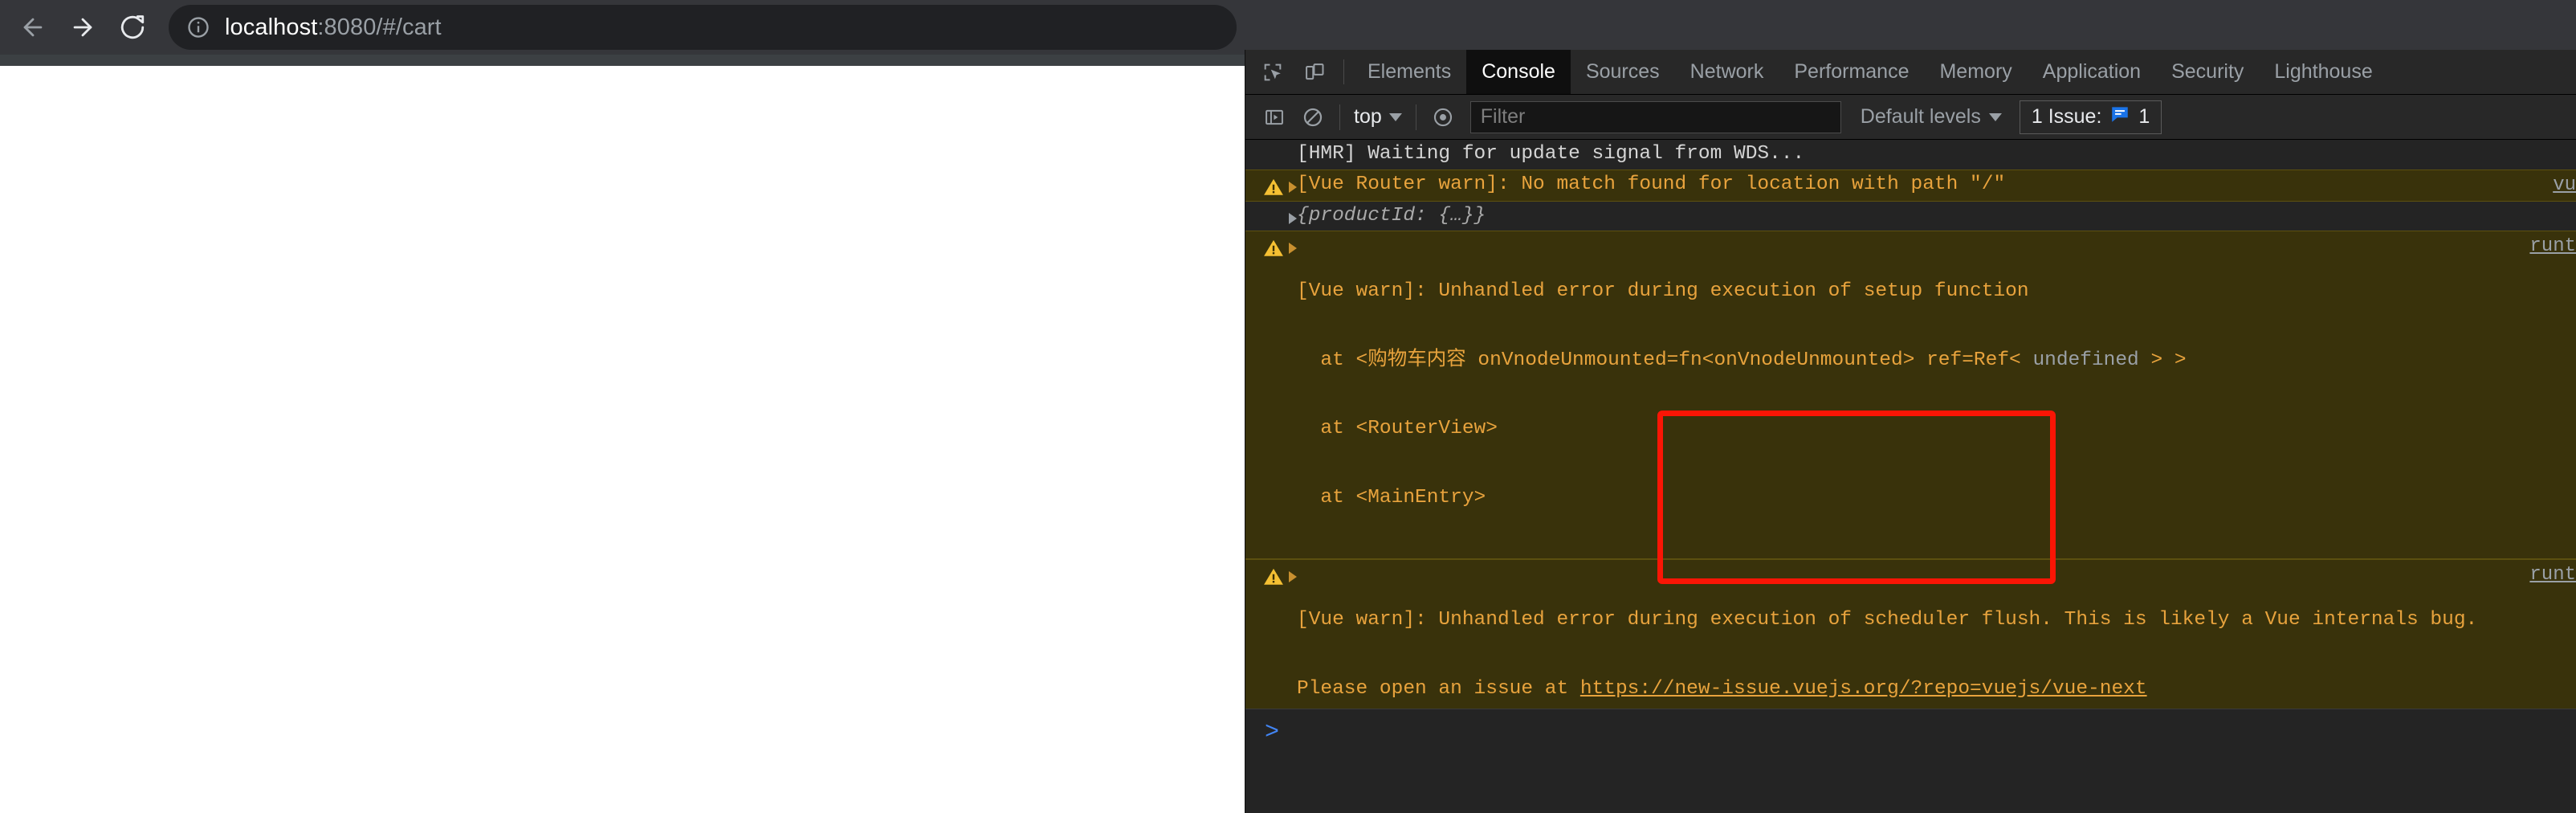 The width and height of the screenshot is (2576, 813). What do you see at coordinates (1727, 72) in the screenshot?
I see `tab-network: Network` at bounding box center [1727, 72].